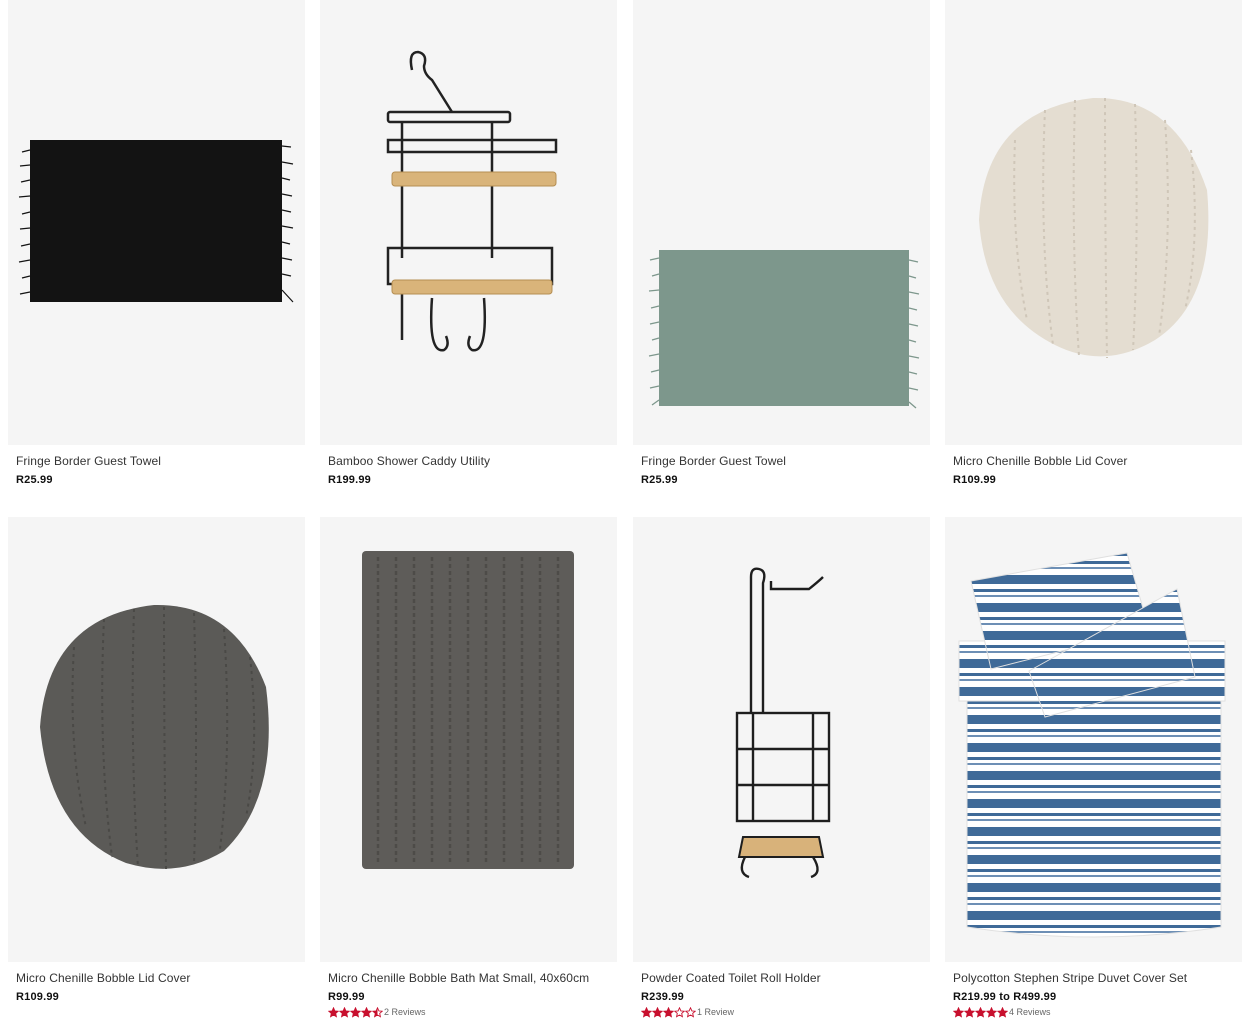  What do you see at coordinates (156, 739) in the screenshot?
I see `product-image-grey-lid-cover` at bounding box center [156, 739].